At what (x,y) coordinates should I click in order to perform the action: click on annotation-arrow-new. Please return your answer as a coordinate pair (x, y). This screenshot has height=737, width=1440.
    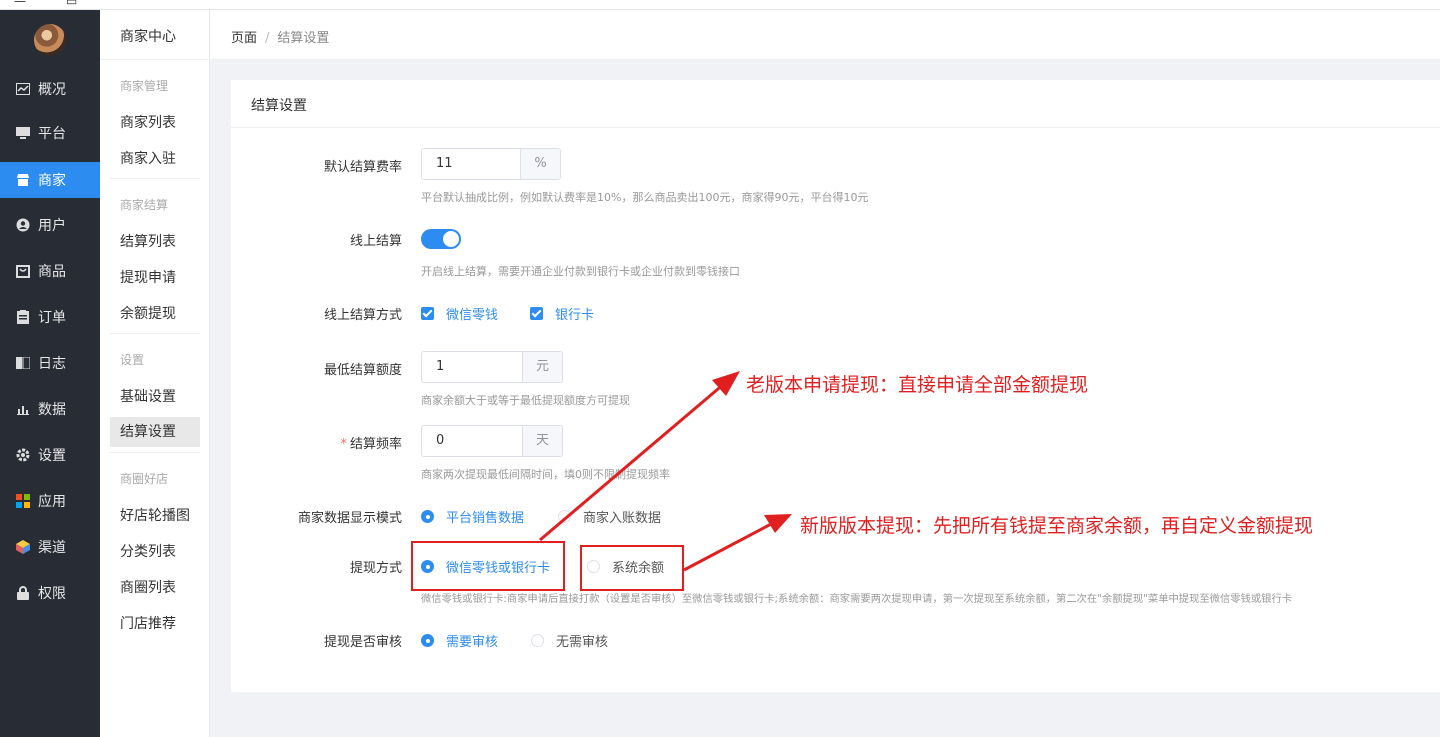
    Looking at the image, I should click on (729, 546).